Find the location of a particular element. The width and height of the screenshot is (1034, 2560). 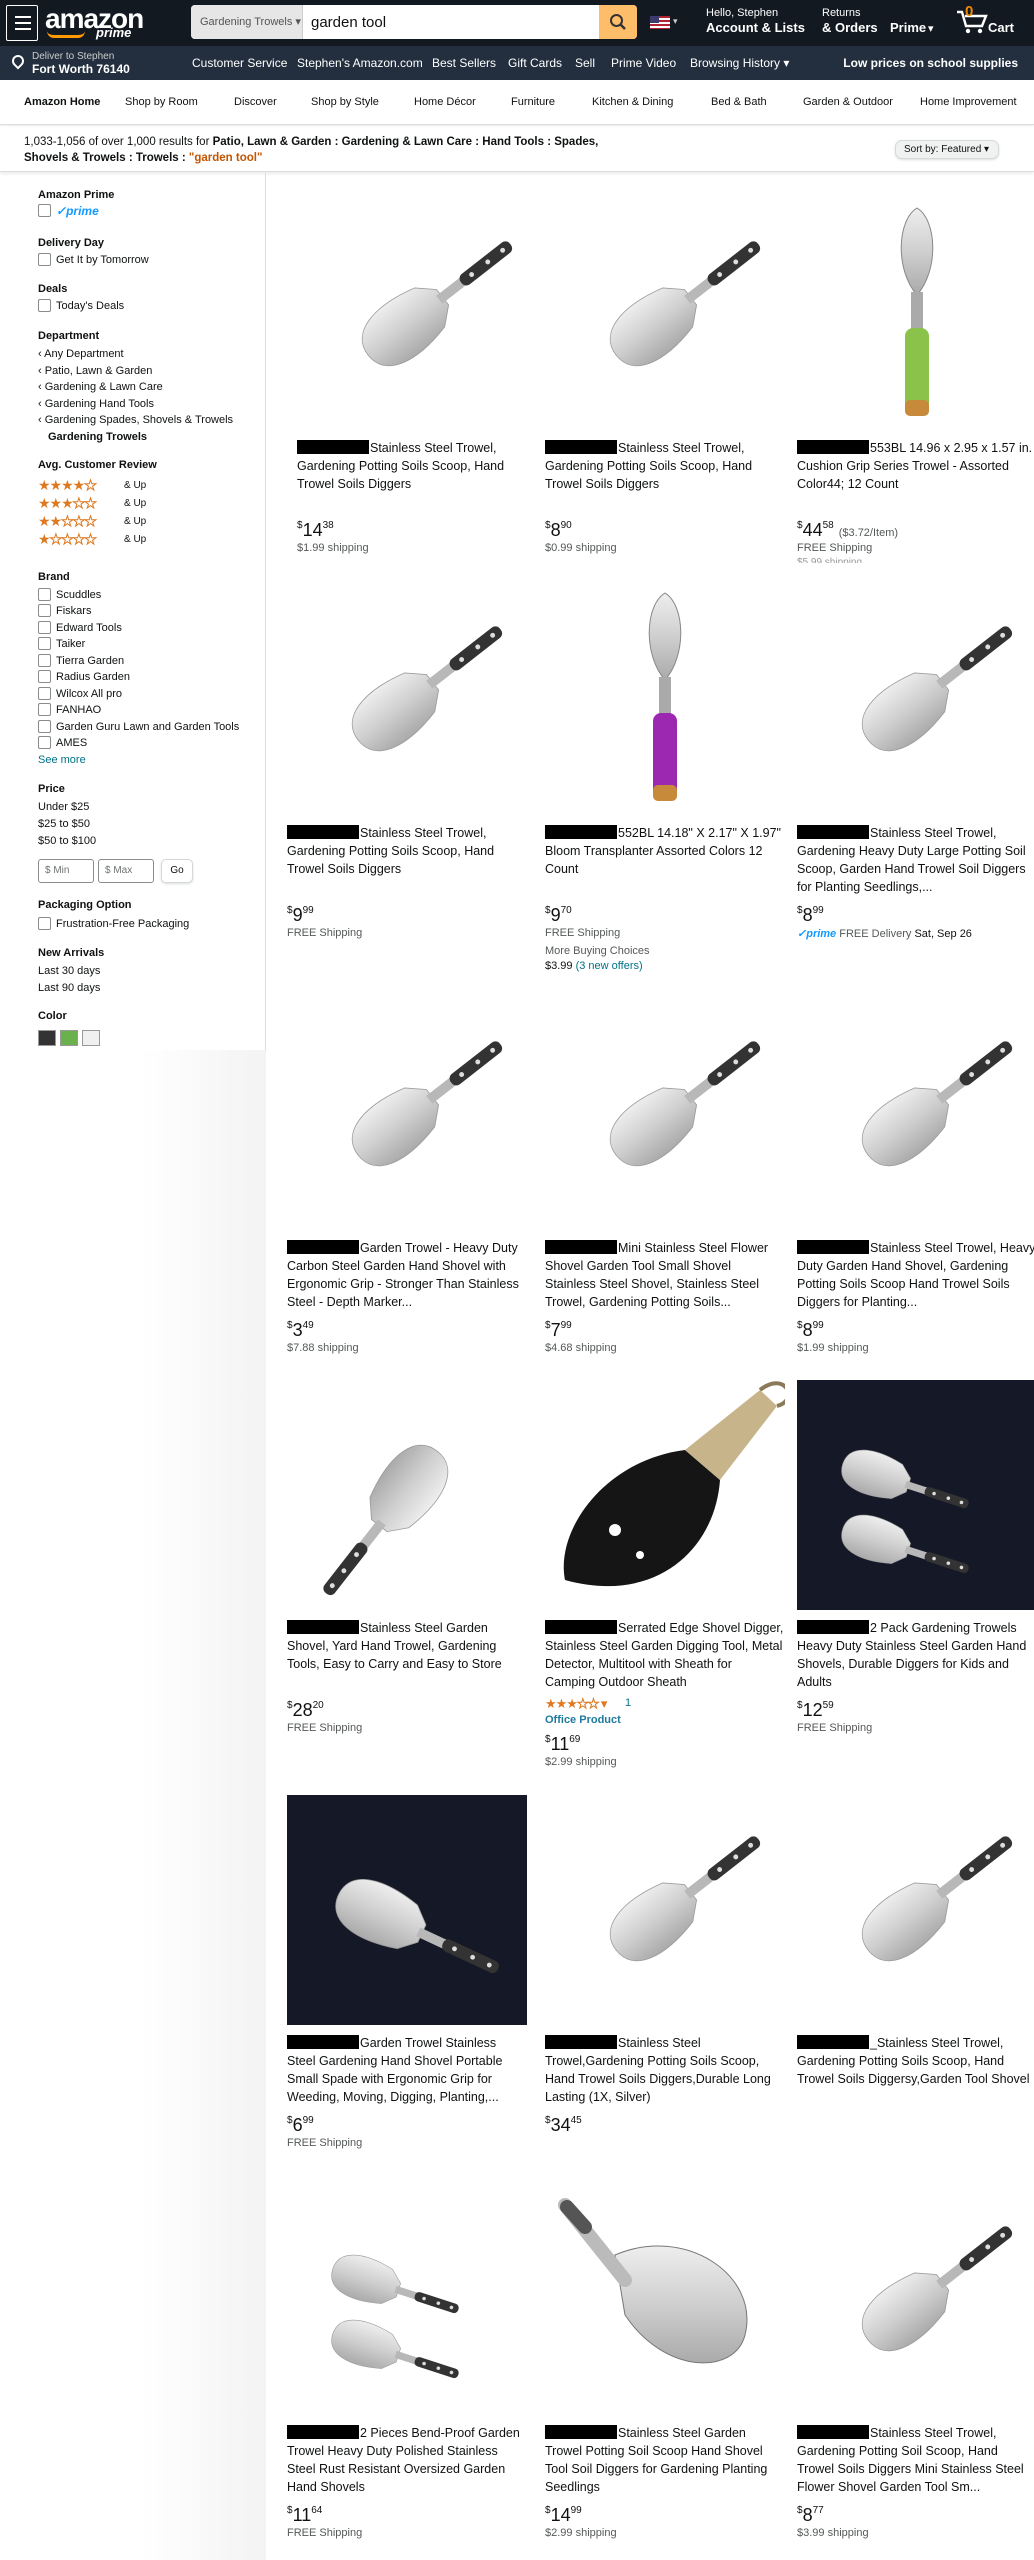

color-swatch-white is located at coordinates (91, 1038).